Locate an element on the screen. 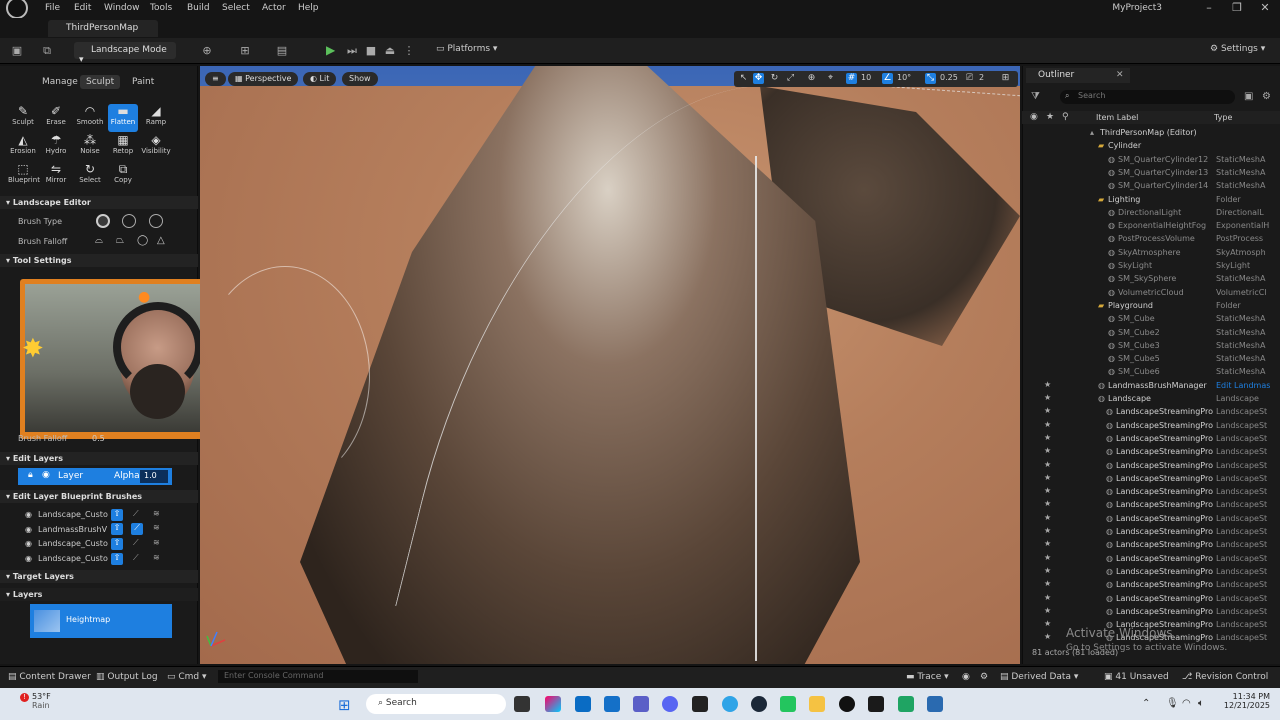 Image resolution: width=1280 pixels, height=720 pixels. add-folder-icon: ▣ is located at coordinates (1248, 96).